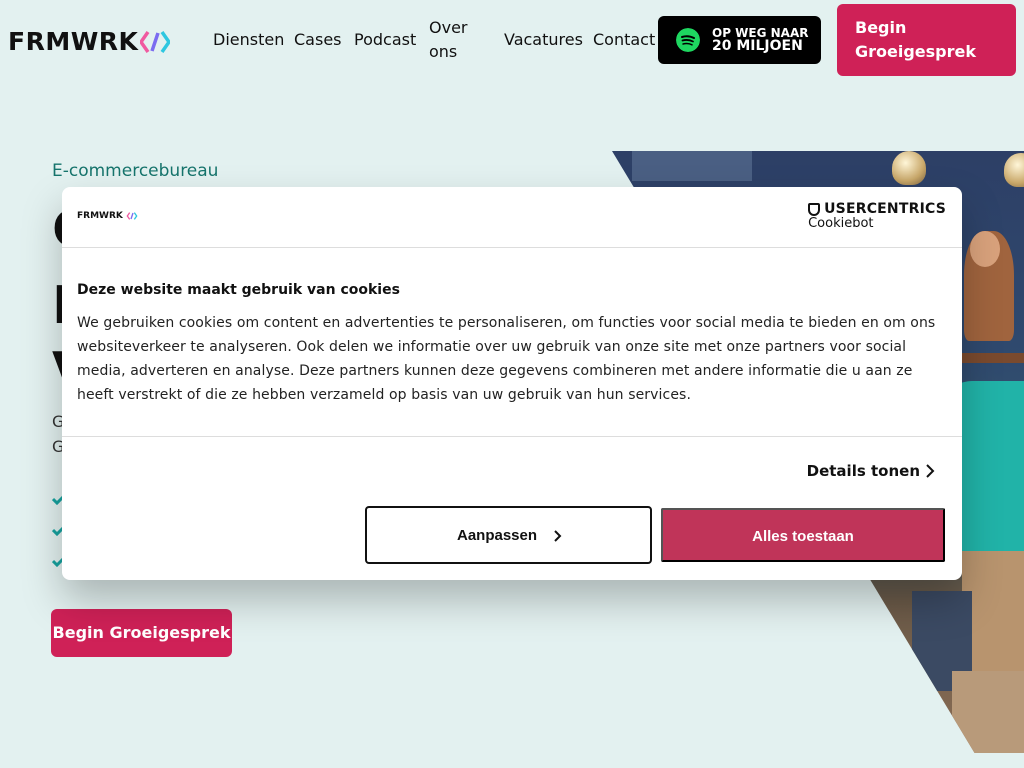 This screenshot has width=1024, height=768. I want to click on usercentrics-shield-icon, so click(814, 209).